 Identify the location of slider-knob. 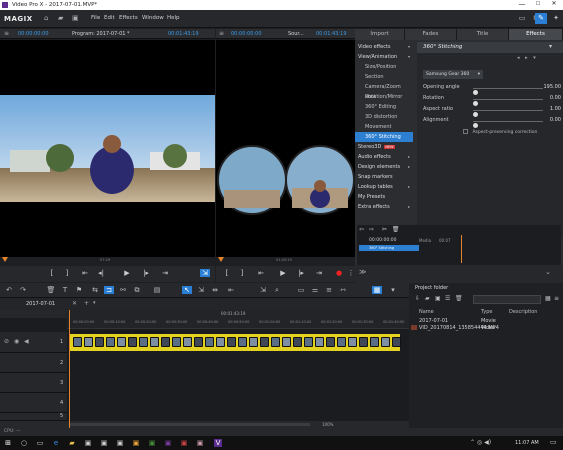
(475, 125).